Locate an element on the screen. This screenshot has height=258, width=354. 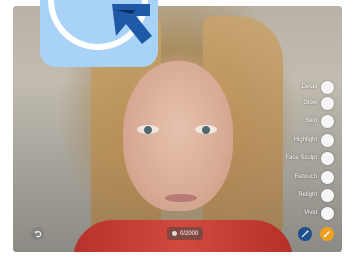
credit-counter: 0/2000 is located at coordinates (185, 233).